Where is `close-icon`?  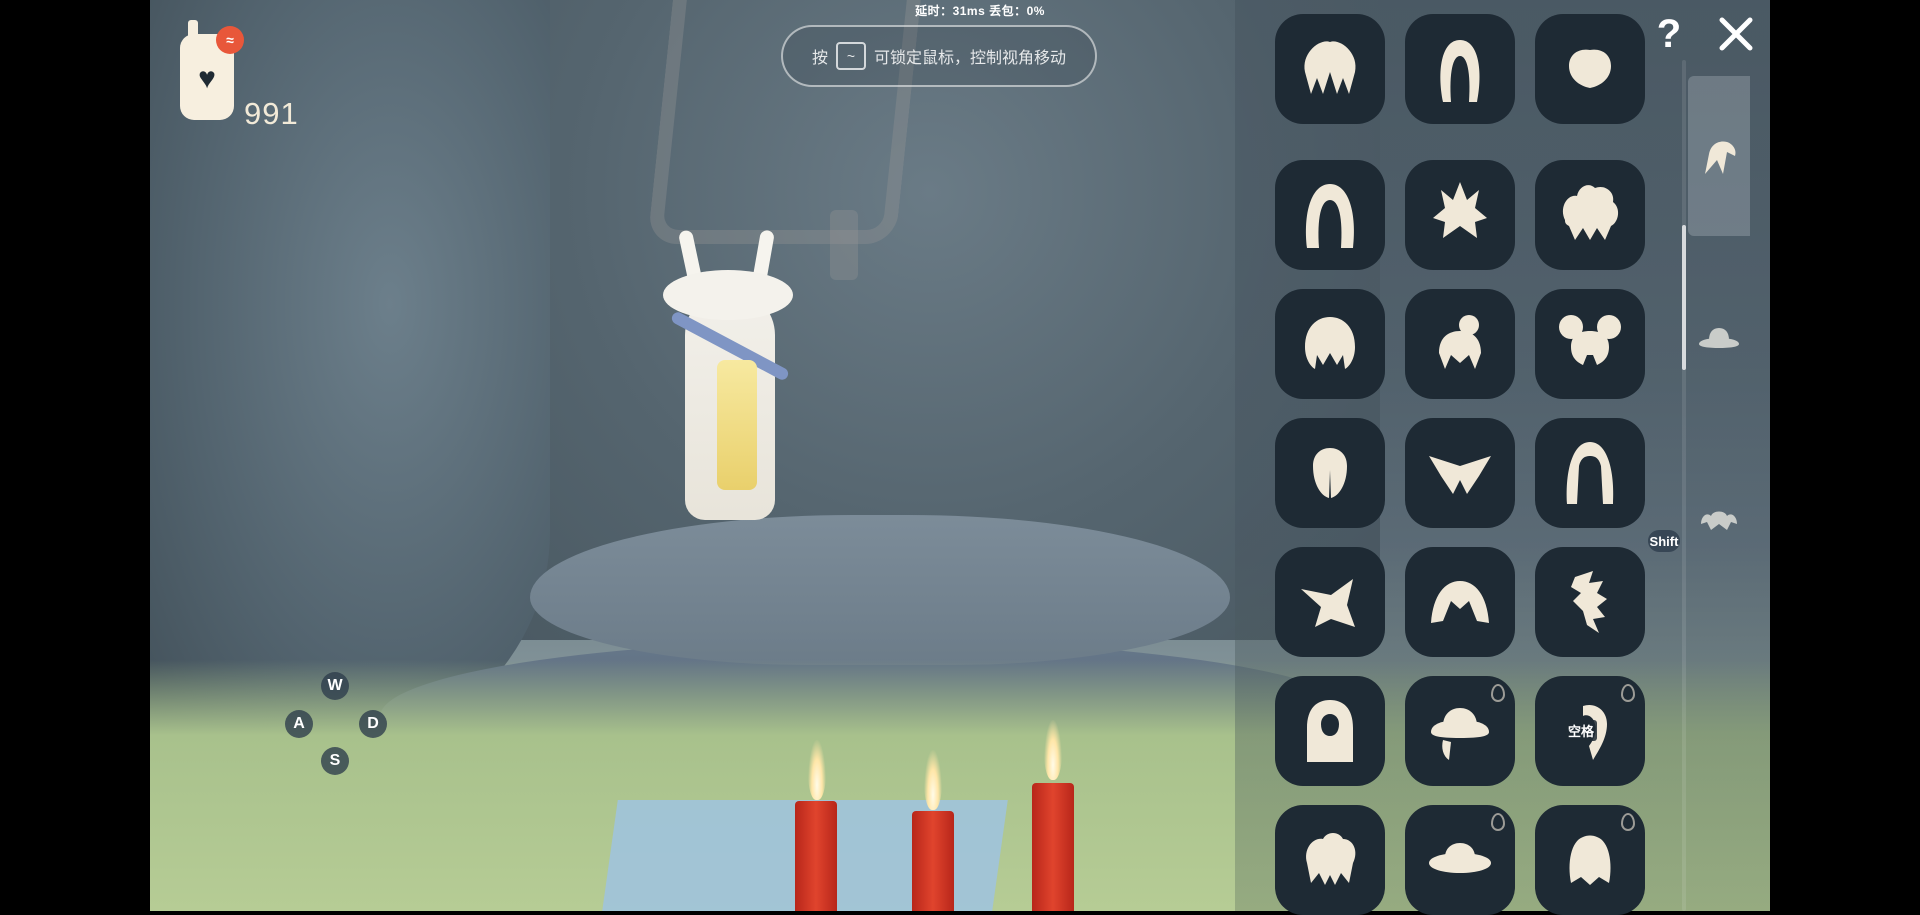
close-icon is located at coordinates (1736, 34).